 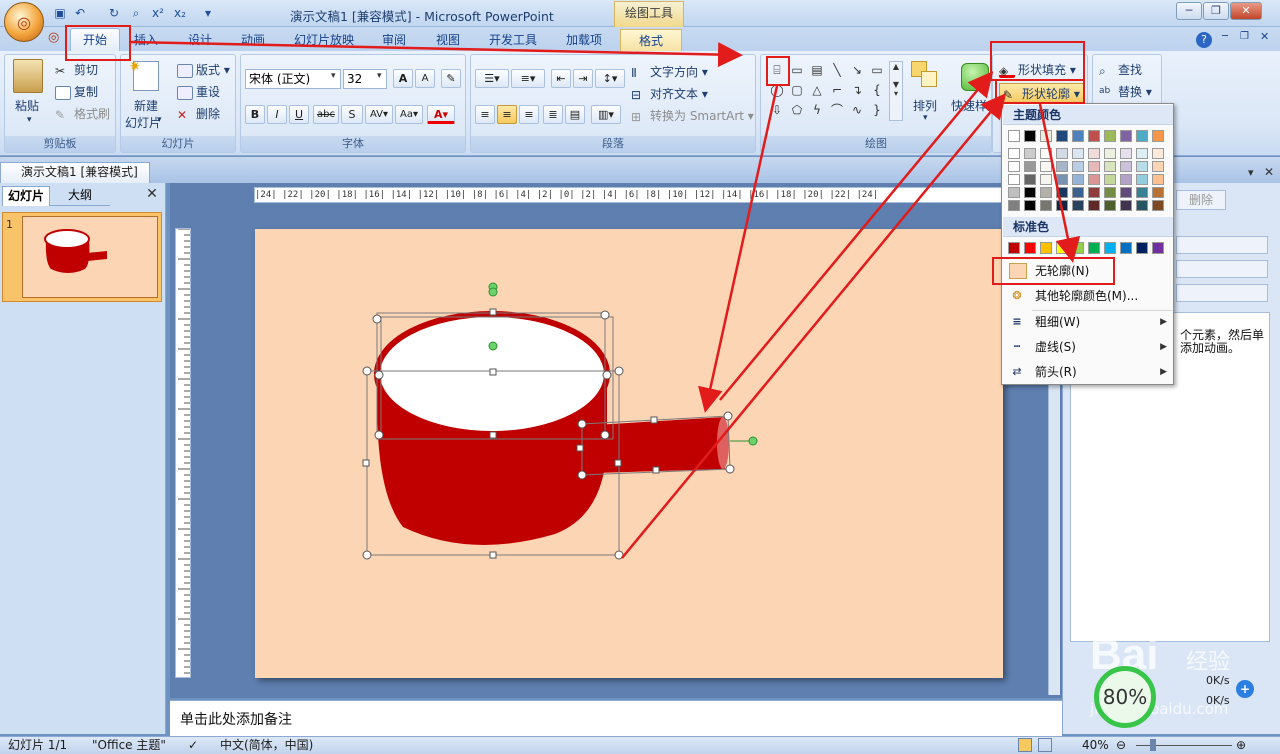 What do you see at coordinates (1125, 91) in the screenshot?
I see `replace-button: ab 替换 ▾` at bounding box center [1125, 91].